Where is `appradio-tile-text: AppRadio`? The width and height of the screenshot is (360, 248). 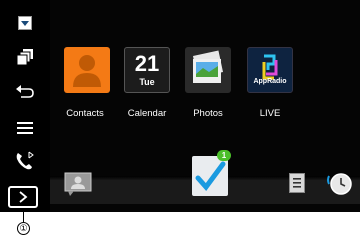
appradio-tile-text: AppRadio is located at coordinates (270, 81).